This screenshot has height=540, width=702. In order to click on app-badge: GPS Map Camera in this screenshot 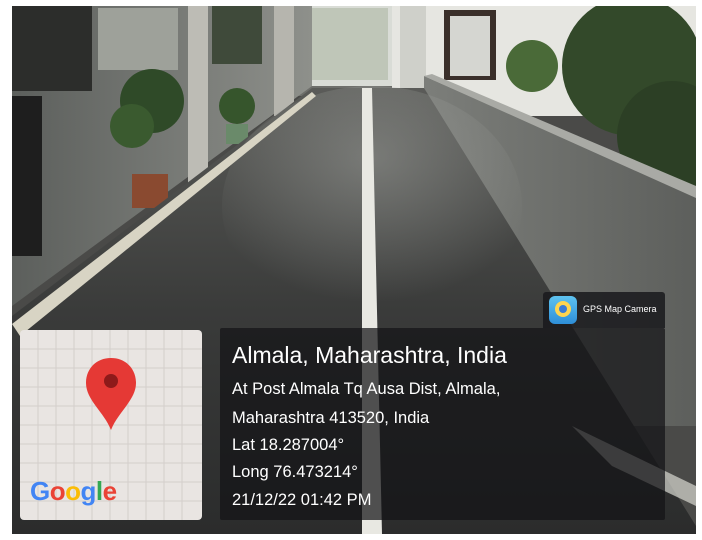, I will do `click(604, 310)`.